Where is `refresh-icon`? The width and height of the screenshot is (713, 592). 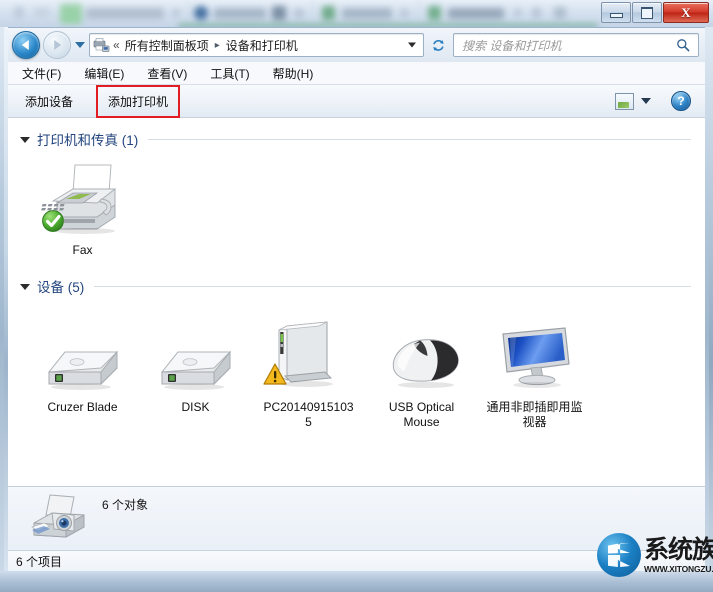 refresh-icon is located at coordinates (438, 45).